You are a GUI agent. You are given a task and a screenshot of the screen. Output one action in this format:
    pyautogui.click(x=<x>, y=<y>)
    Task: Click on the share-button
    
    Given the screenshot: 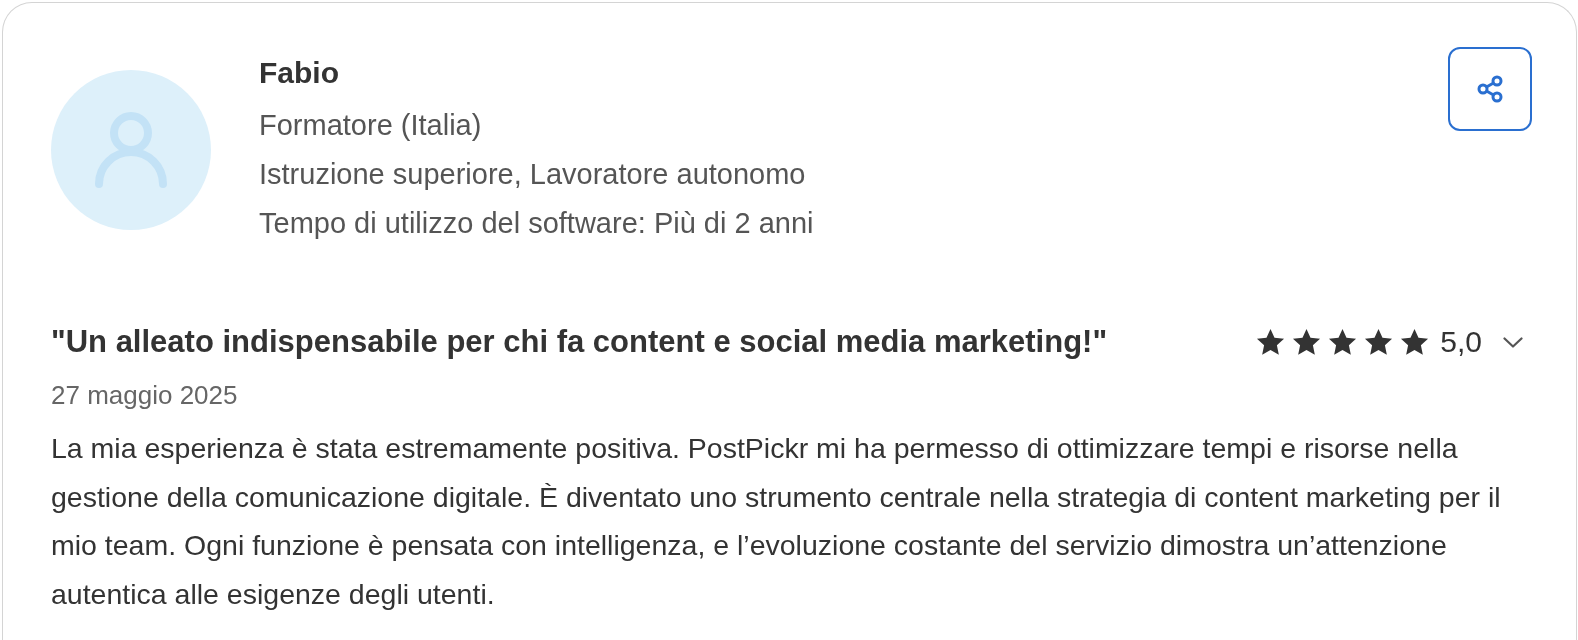 What is the action you would take?
    pyautogui.click(x=1490, y=89)
    